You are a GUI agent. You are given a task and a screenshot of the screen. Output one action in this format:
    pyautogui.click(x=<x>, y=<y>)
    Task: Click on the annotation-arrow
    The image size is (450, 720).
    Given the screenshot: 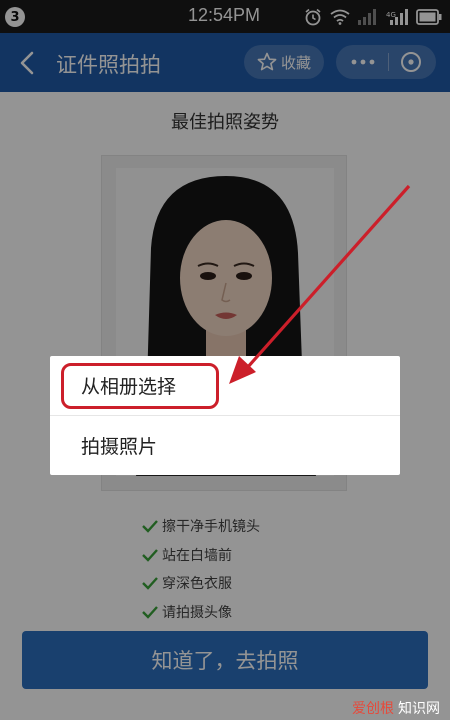 What is the action you would take?
    pyautogui.click(x=320, y=284)
    